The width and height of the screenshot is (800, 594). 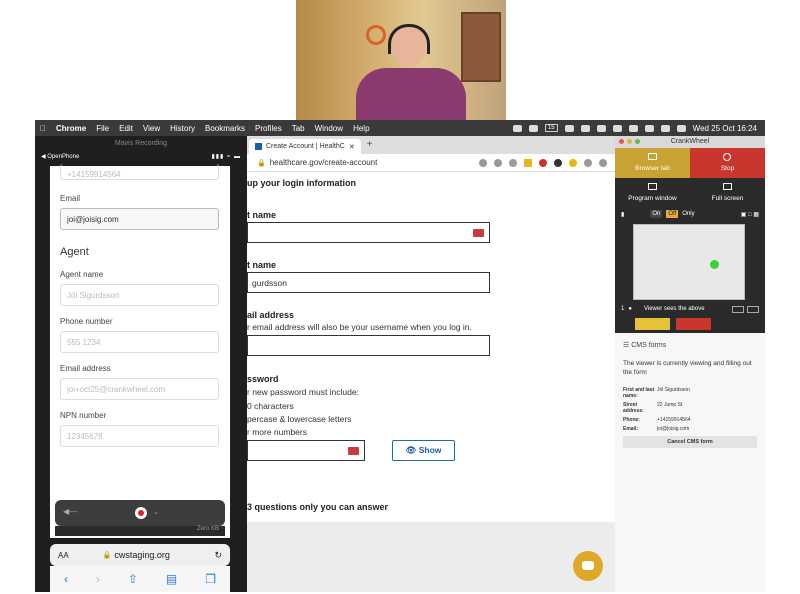 I want to click on email-field: joi@joisig.com, so click(x=139, y=219).